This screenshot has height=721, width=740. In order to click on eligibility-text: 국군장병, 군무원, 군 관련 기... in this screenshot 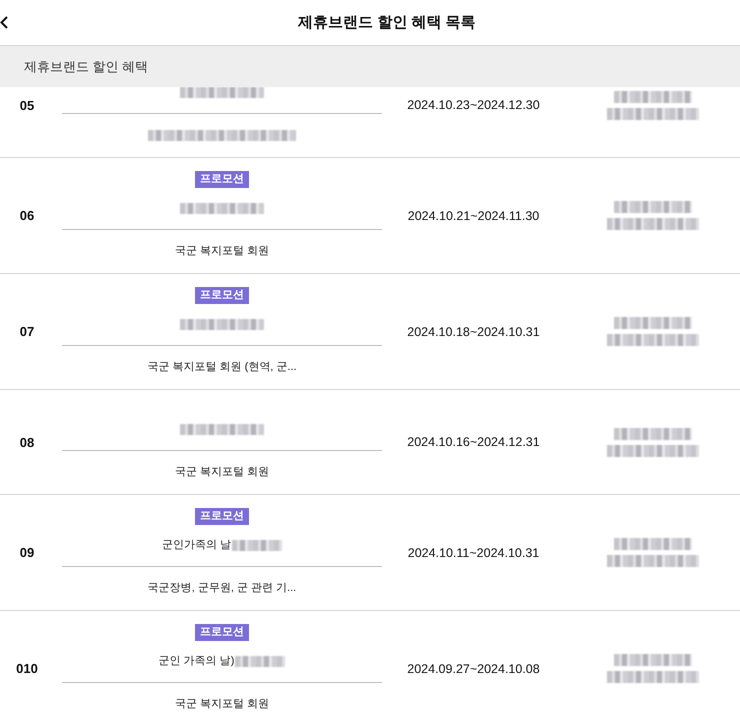, I will do `click(222, 588)`.